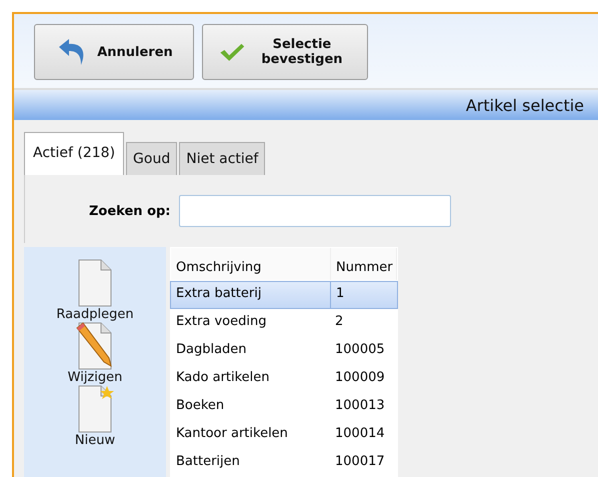 The width and height of the screenshot is (598, 477). I want to click on table-cell-text: Kantoor artikelen, so click(232, 434).